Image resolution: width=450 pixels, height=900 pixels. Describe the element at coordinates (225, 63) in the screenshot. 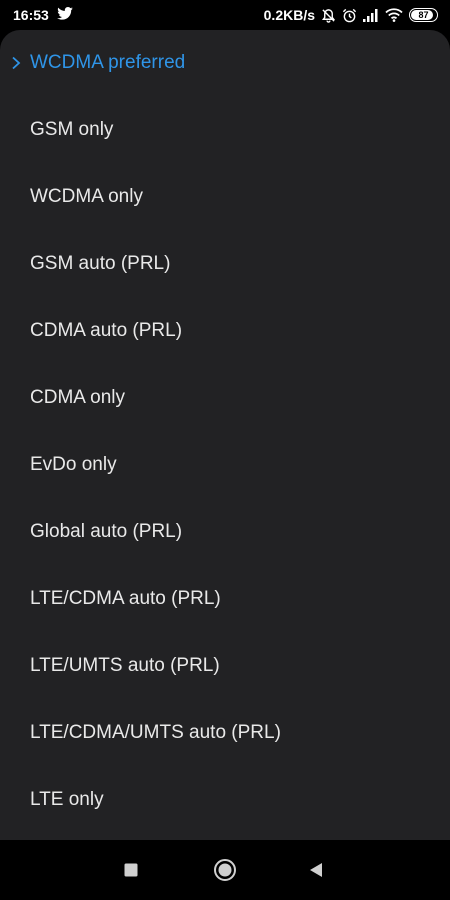

I see `option-wcdma-preferred: WCDMA preferred` at that location.